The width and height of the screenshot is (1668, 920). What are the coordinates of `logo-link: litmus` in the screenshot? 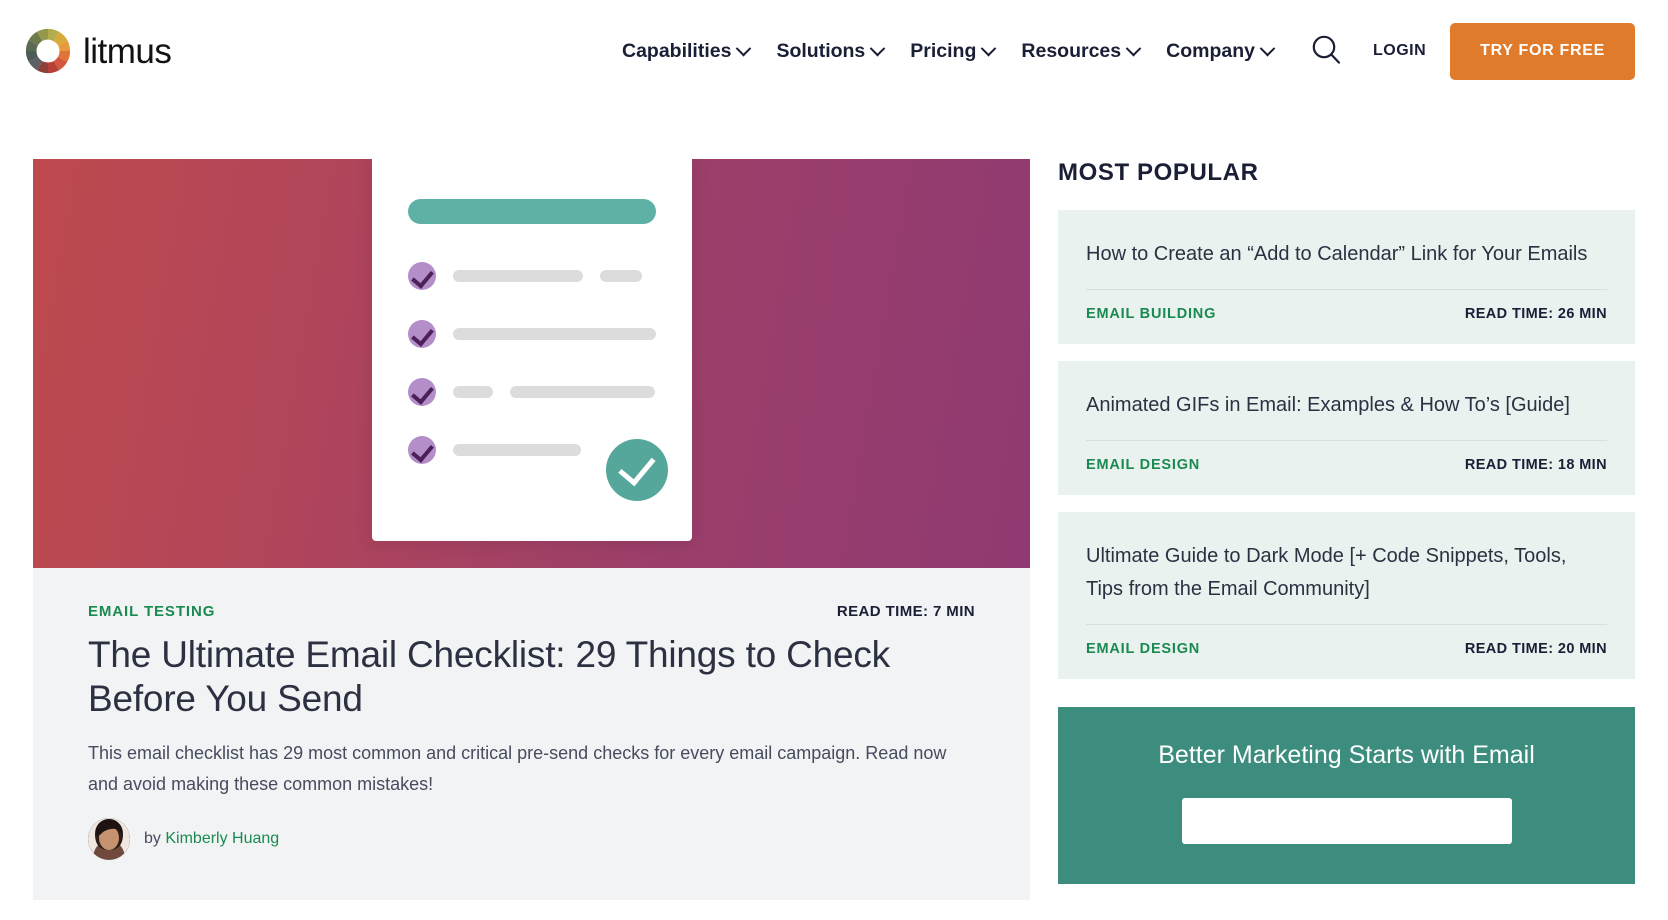 It's located at (98, 51).